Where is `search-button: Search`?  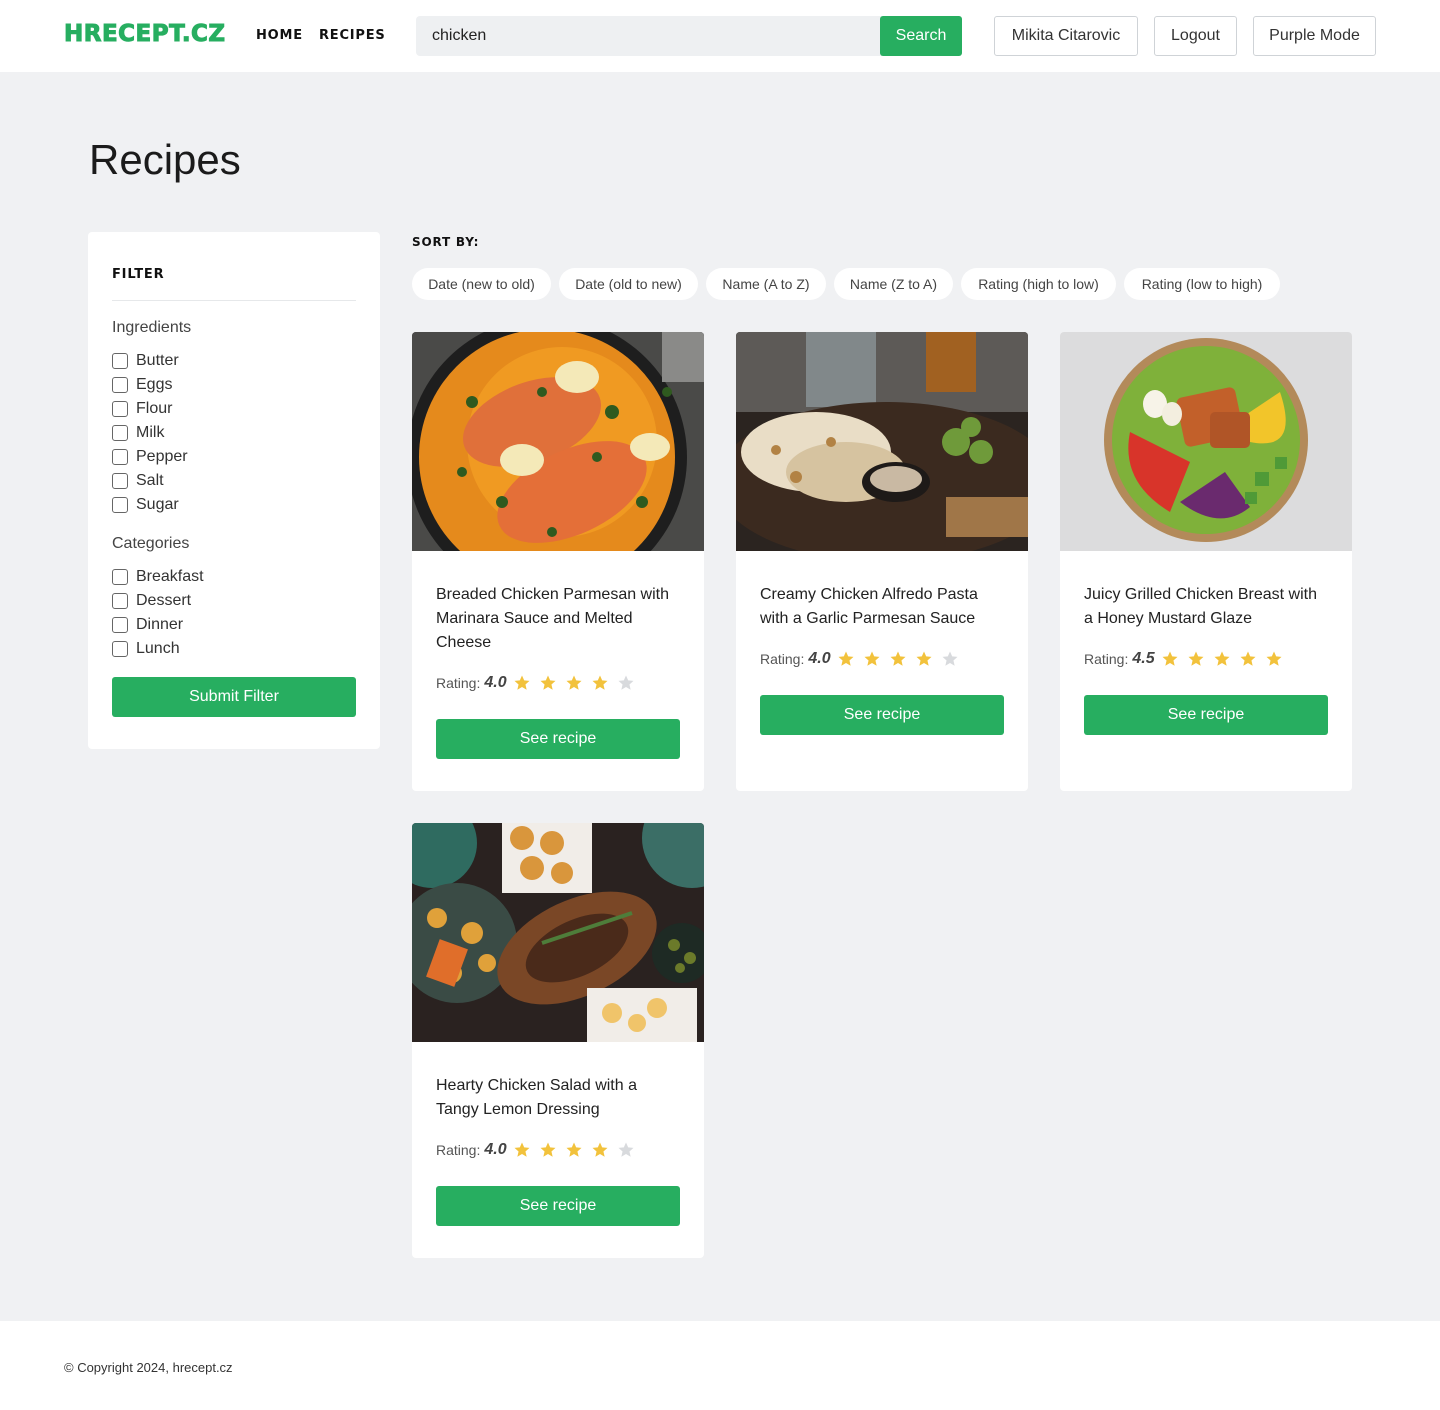 search-button: Search is located at coordinates (921, 36).